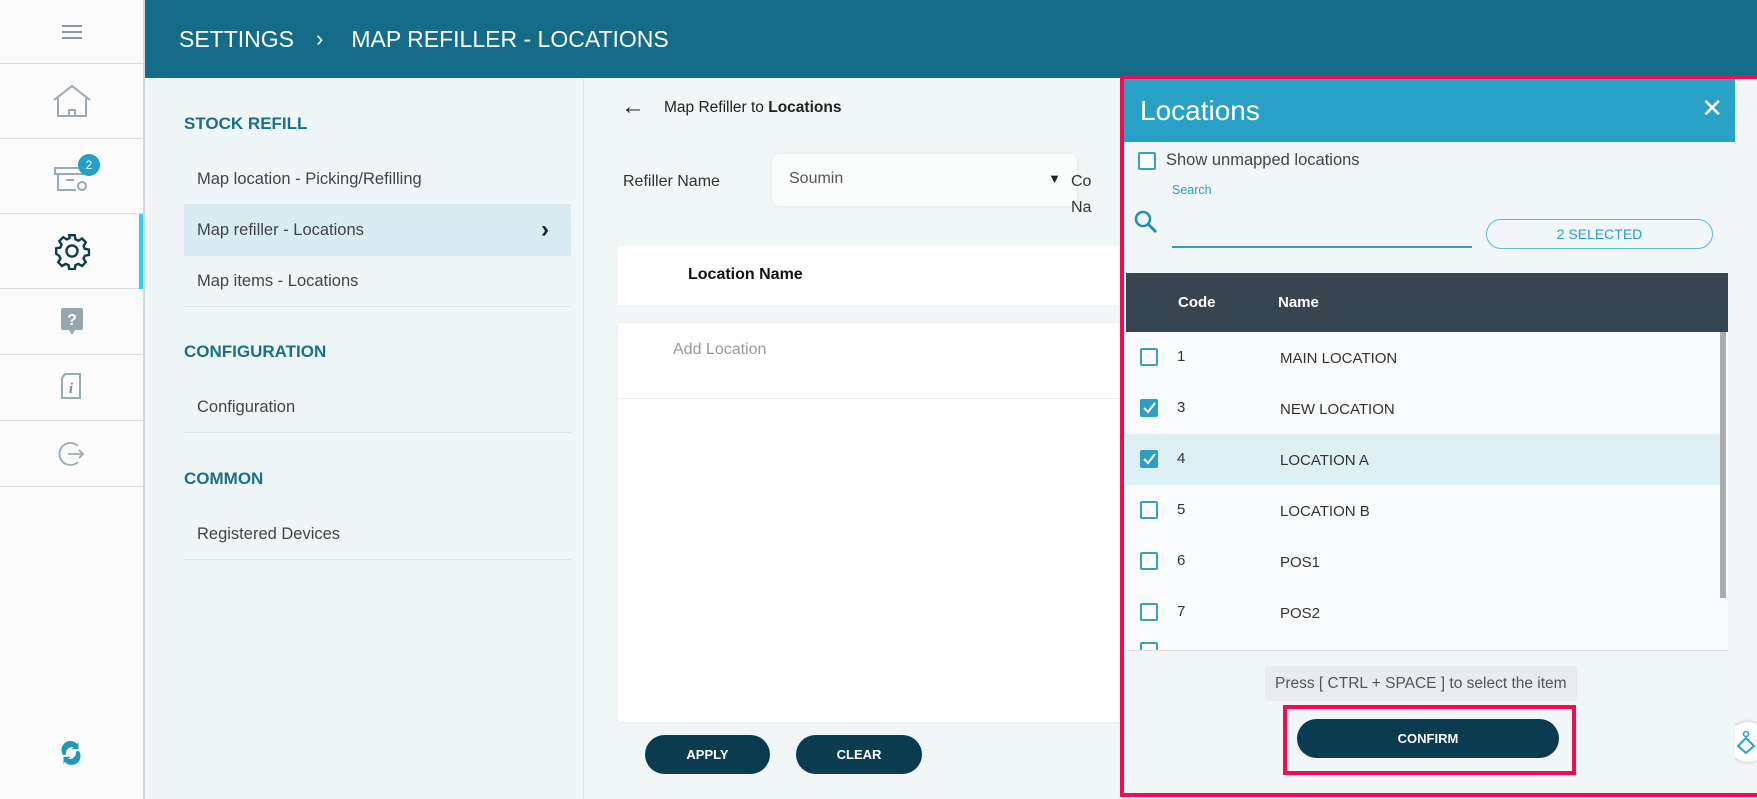 Image resolution: width=1757 pixels, height=799 pixels. What do you see at coordinates (280, 229) in the screenshot?
I see `nav-label: Map refiller - Locations` at bounding box center [280, 229].